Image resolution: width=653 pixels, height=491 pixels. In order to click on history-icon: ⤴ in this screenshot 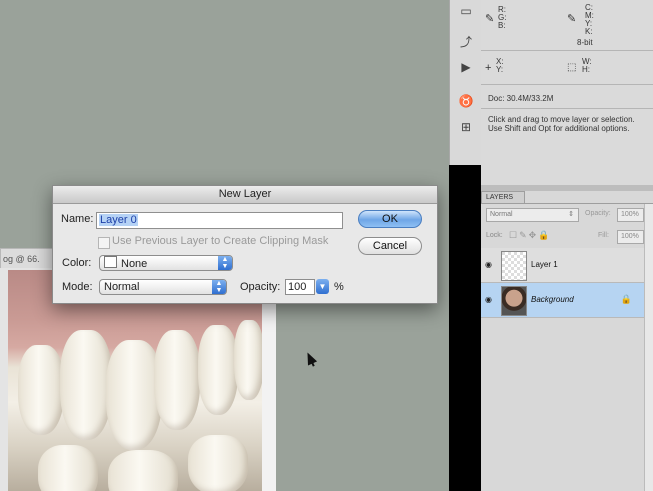, I will do `click(466, 41)`.